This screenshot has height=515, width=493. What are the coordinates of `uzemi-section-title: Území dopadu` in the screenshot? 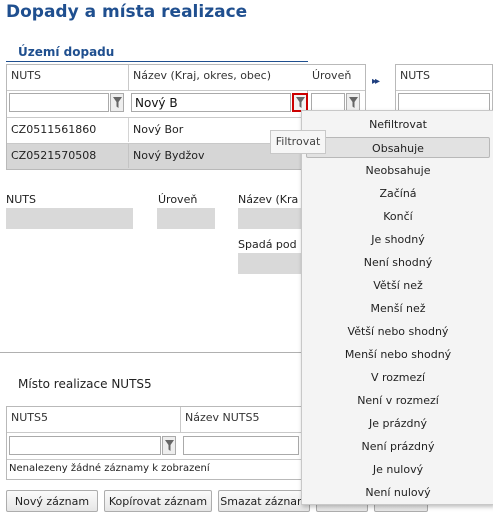 It's located at (66, 52).